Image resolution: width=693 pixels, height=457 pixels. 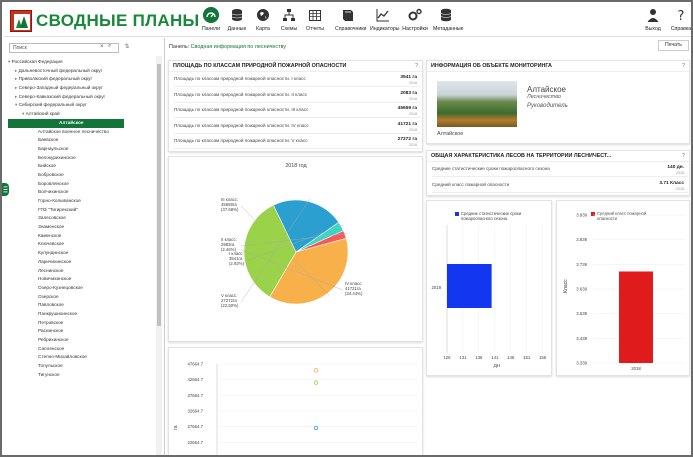 I want to click on nav-database: Данные, so click(x=237, y=21).